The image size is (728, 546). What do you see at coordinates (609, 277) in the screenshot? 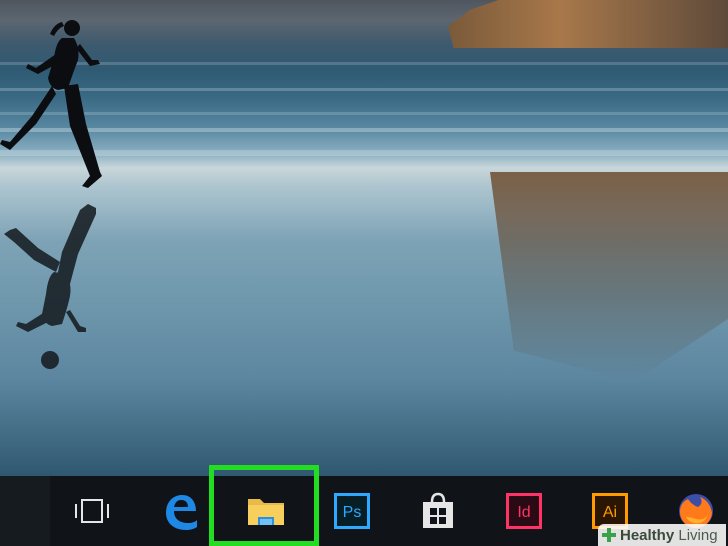
I see `cliff-reflection` at bounding box center [609, 277].